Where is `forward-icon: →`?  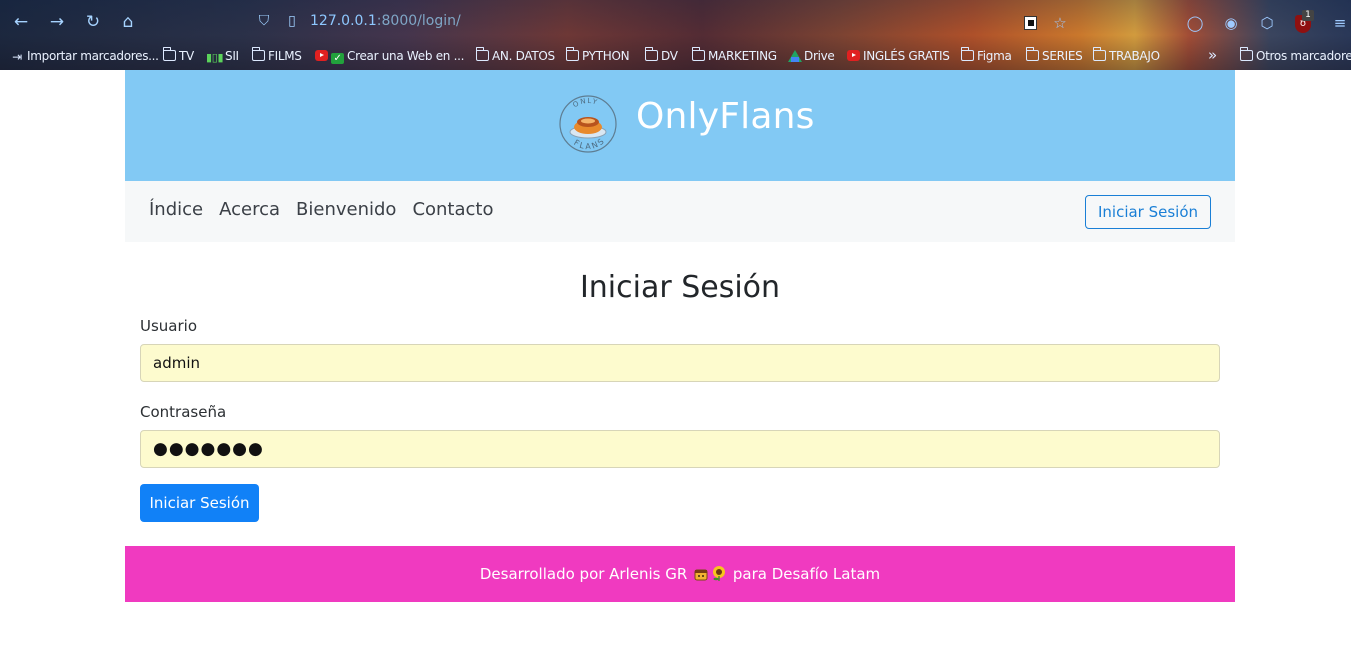
forward-icon: → is located at coordinates (57, 22).